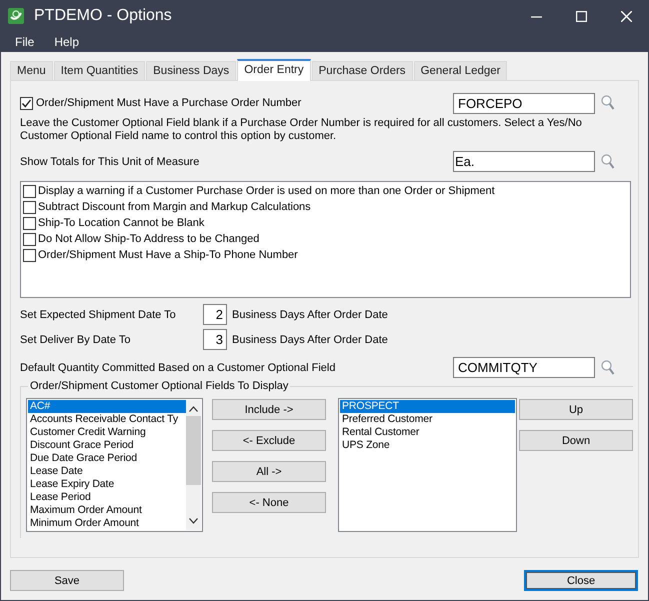  What do you see at coordinates (107, 484) in the screenshot?
I see `list-item: Lease Expiry Date` at bounding box center [107, 484].